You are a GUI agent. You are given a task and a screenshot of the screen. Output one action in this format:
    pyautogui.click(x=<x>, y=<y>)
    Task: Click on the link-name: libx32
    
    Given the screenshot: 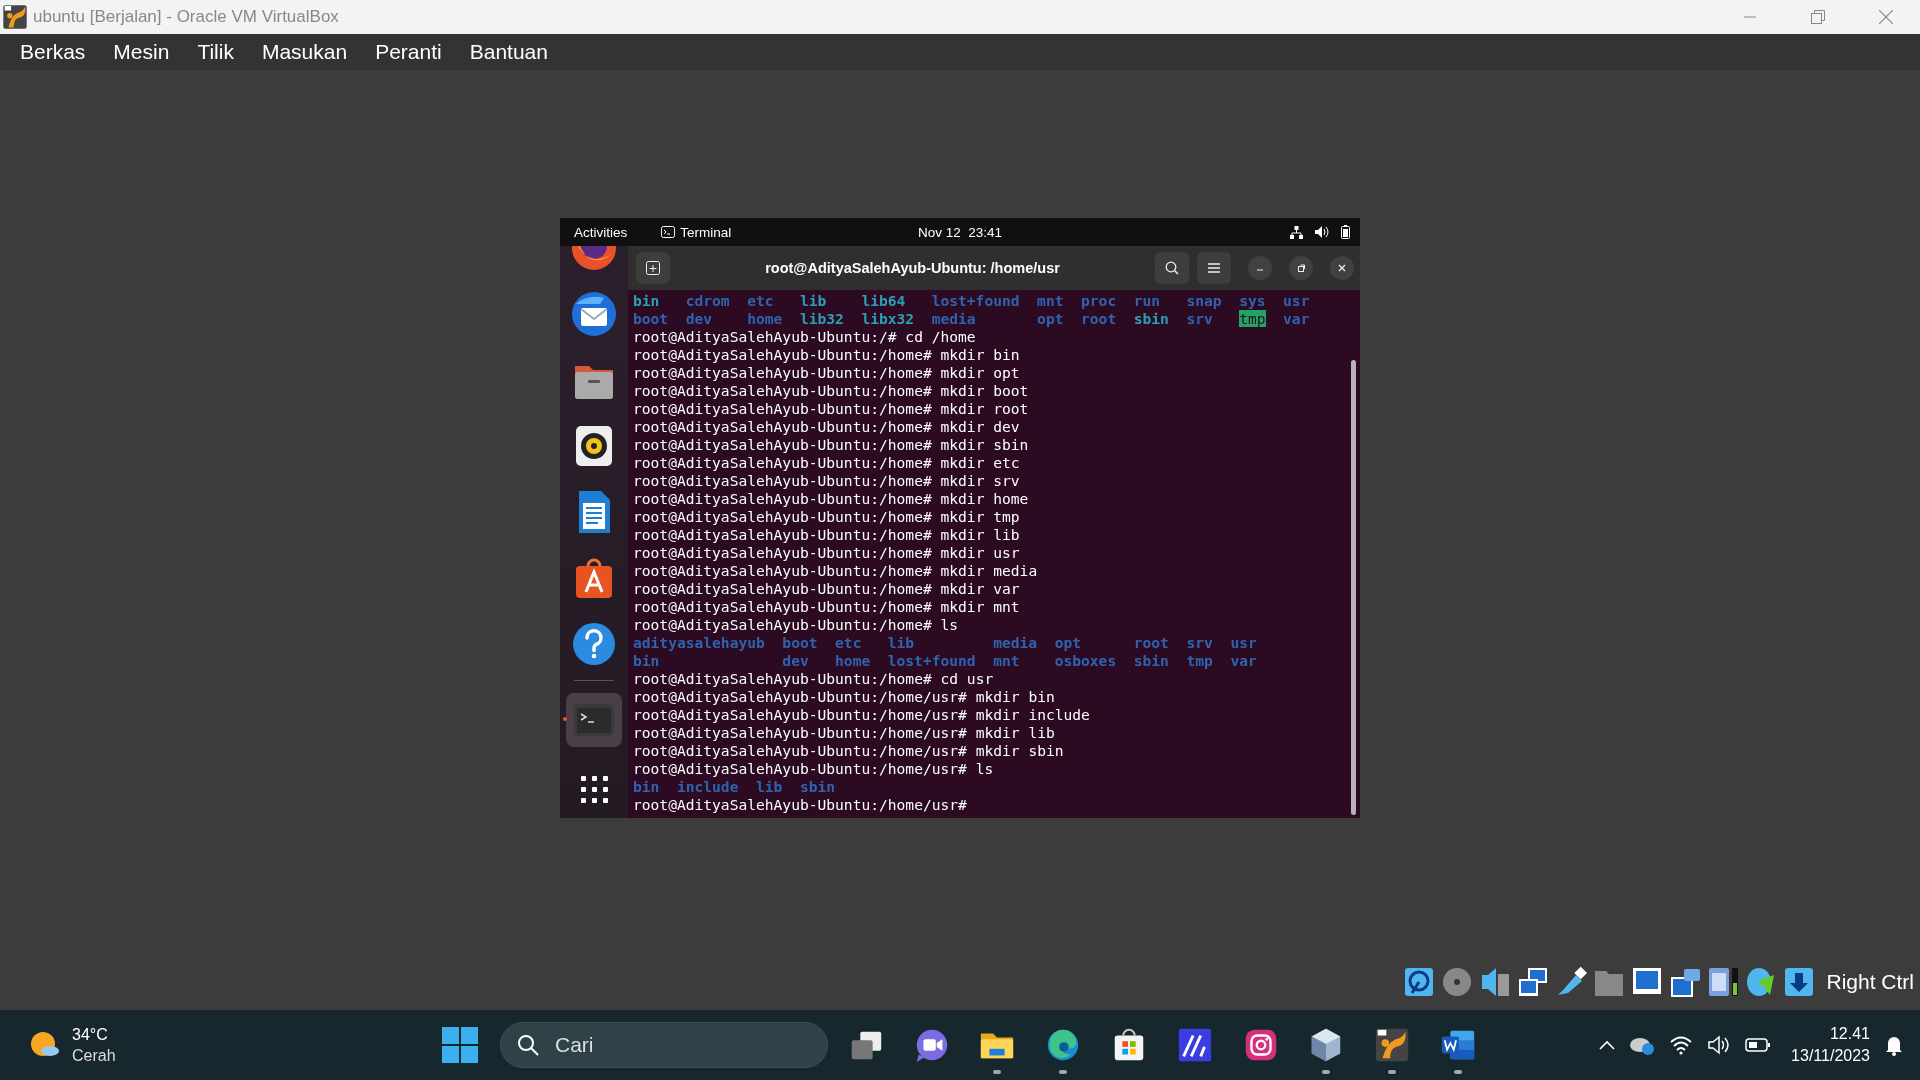 What is the action you would take?
    pyautogui.click(x=888, y=318)
    